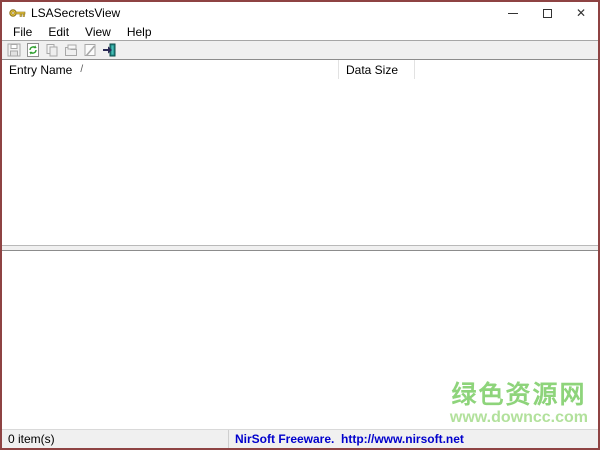 Image resolution: width=600 pixels, height=450 pixels. I want to click on report-icon, so click(90, 50).